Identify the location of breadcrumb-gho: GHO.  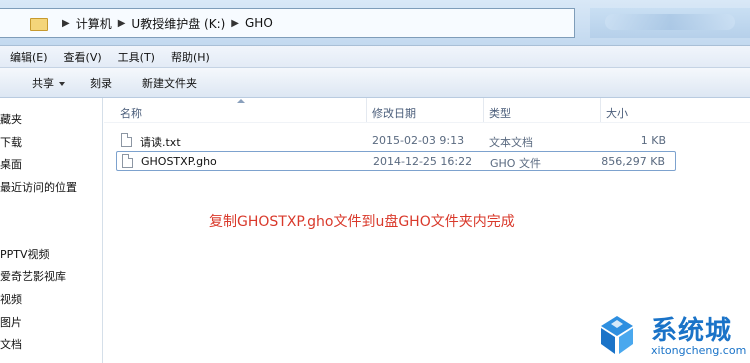
(259, 23).